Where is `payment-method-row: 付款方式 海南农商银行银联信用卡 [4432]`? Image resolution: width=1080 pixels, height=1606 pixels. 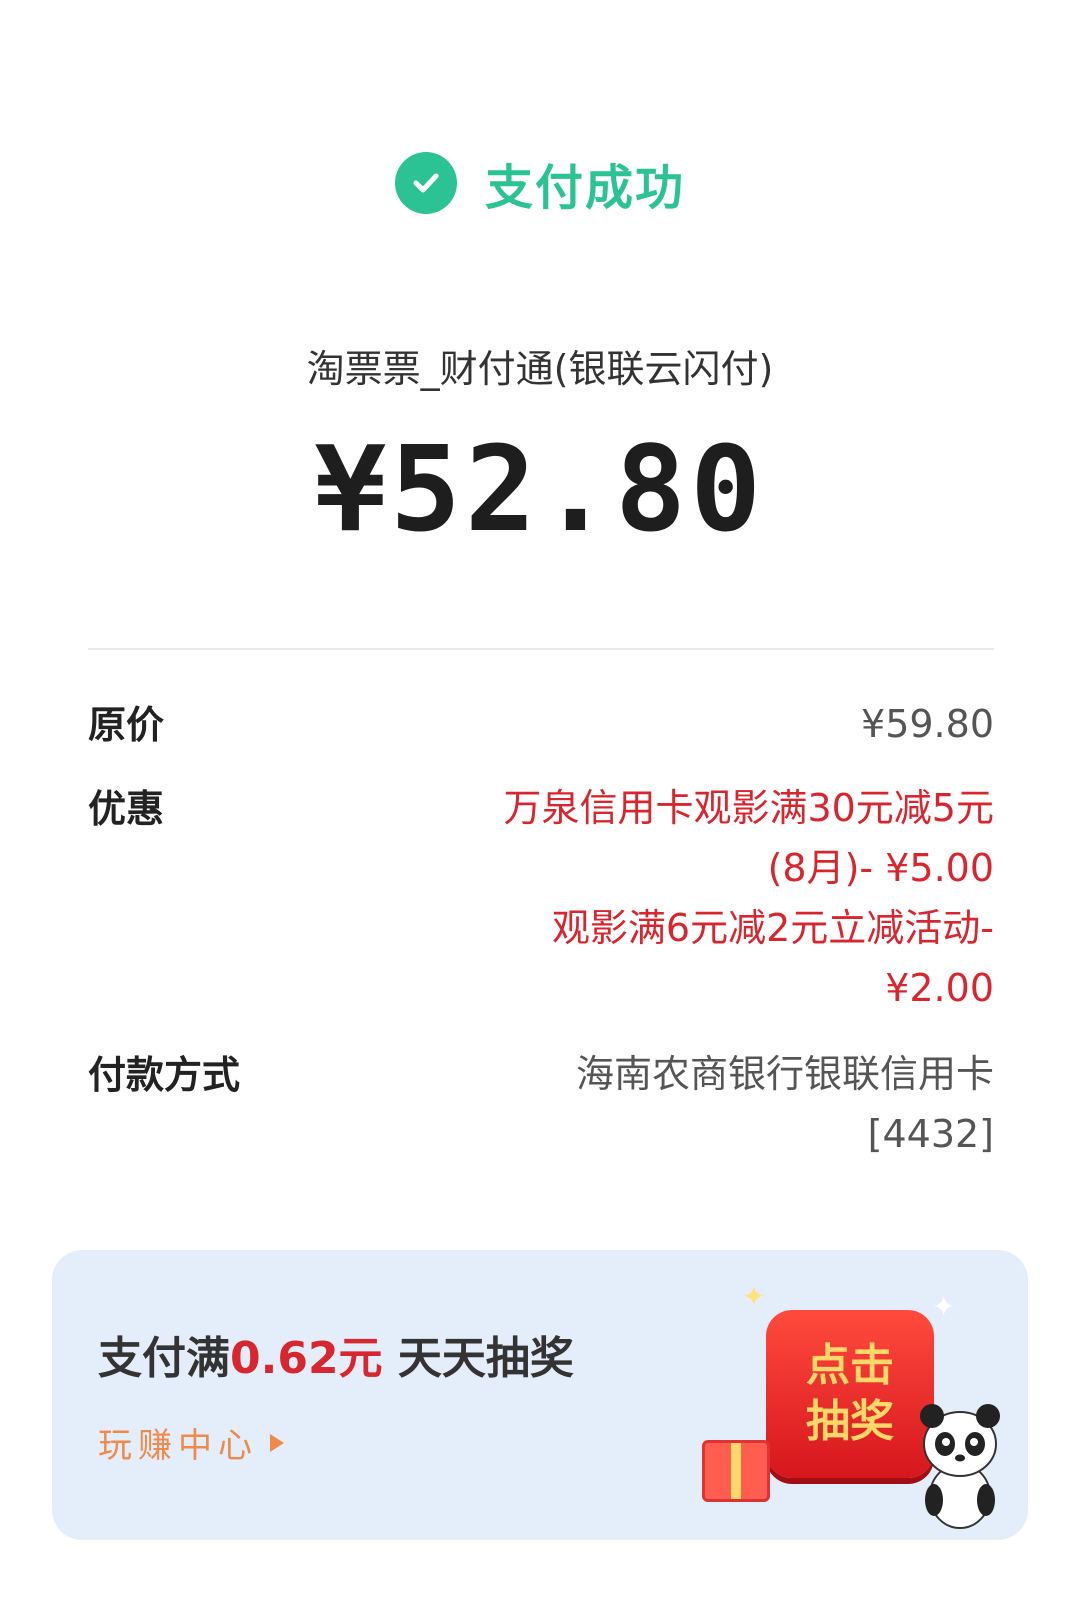
payment-method-row: 付款方式 海南农商银行银联信用卡 [4432] is located at coordinates (541, 1104).